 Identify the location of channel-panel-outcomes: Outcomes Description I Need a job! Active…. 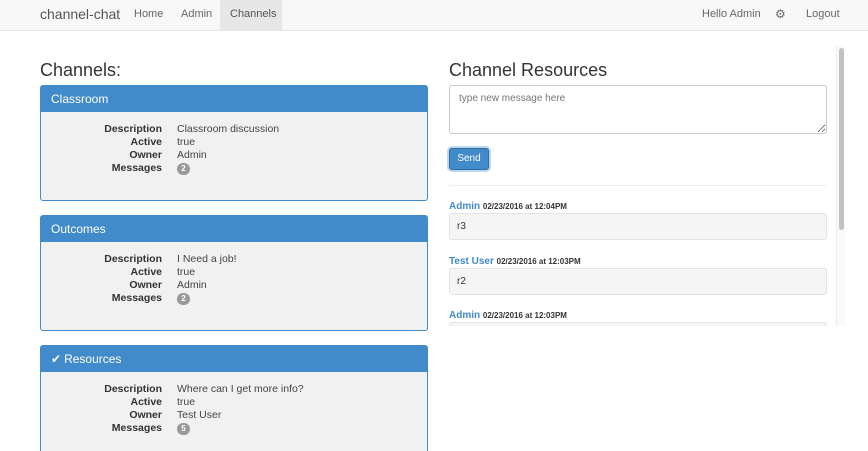
(234, 273).